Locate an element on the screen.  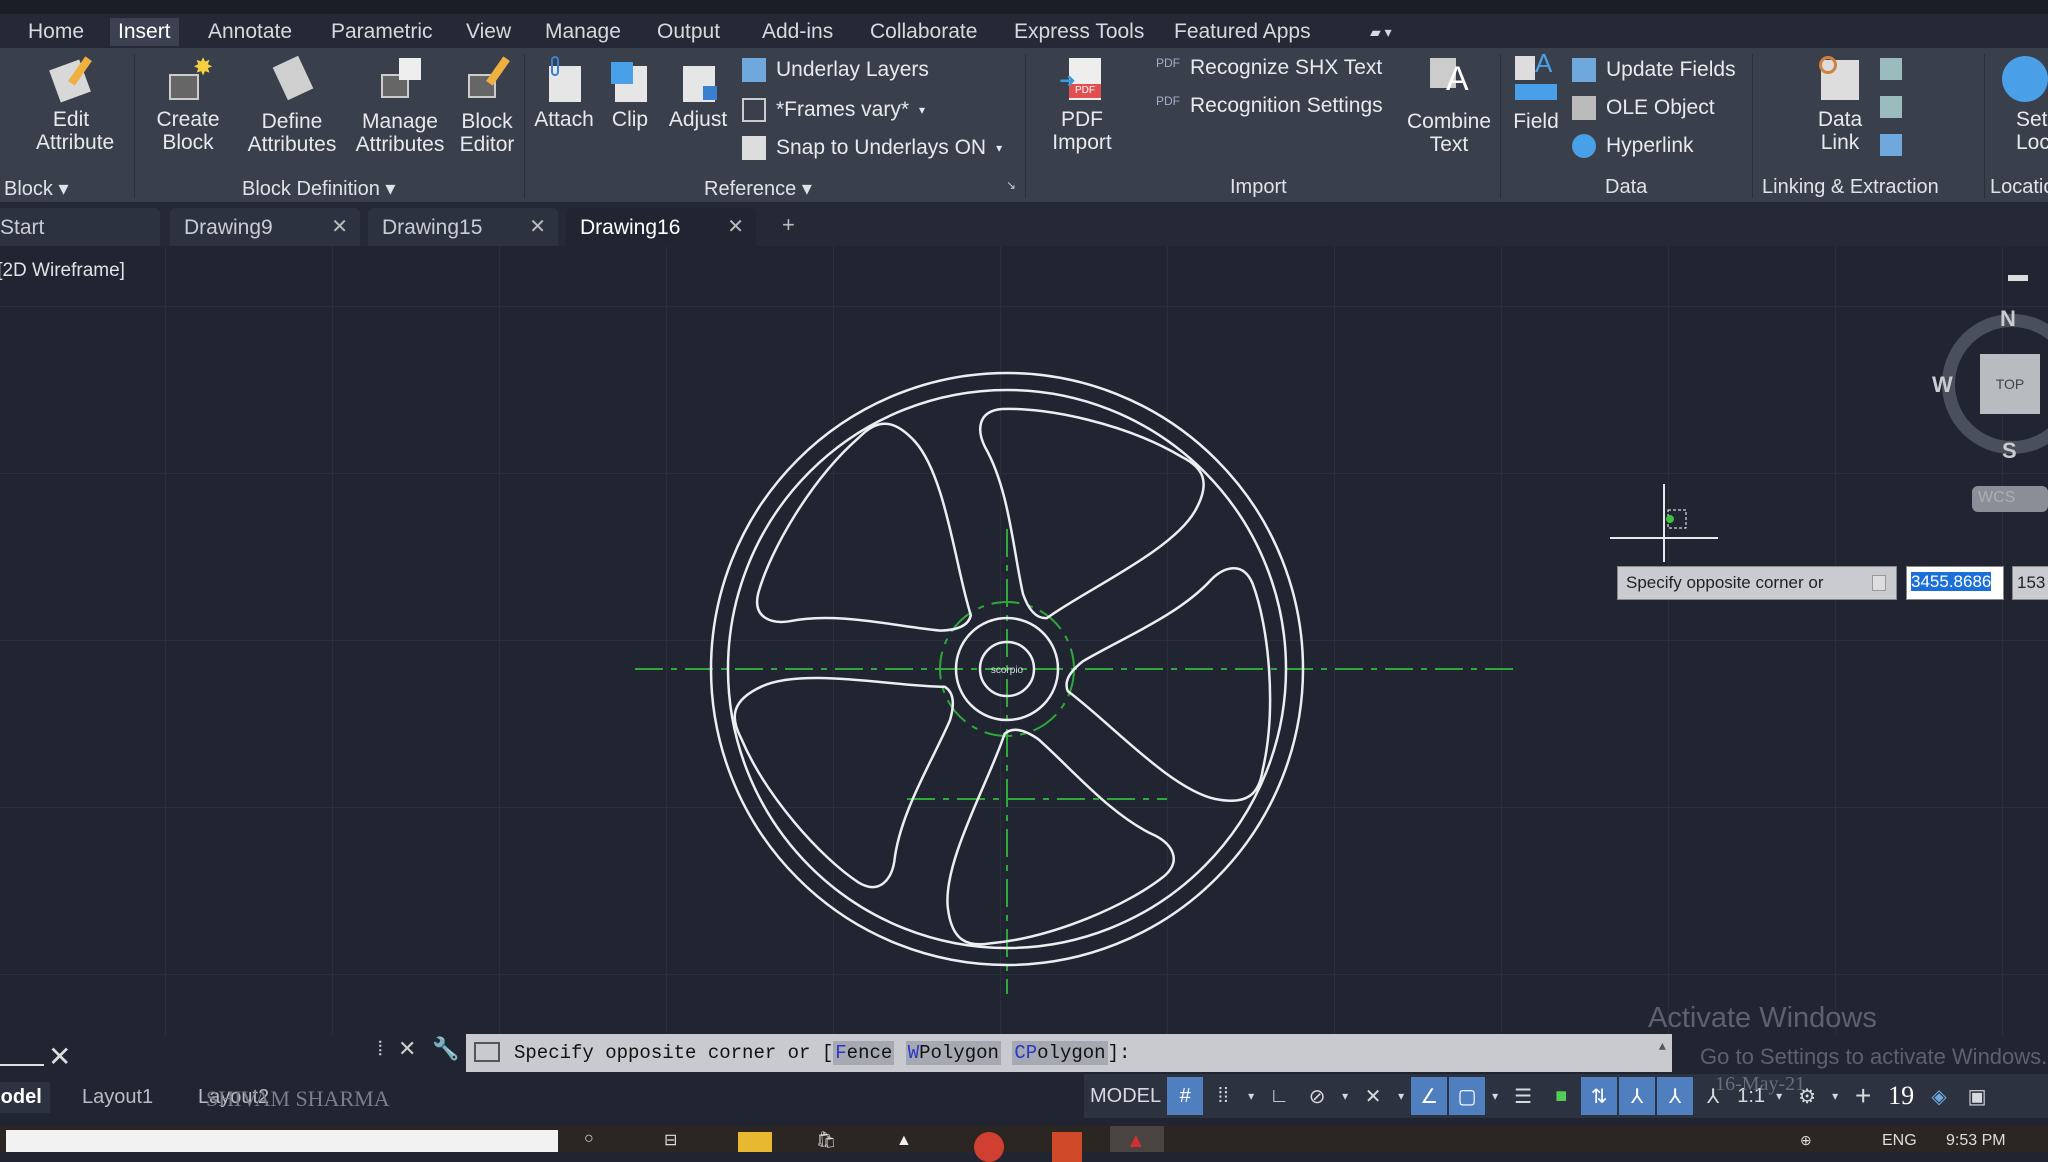
tab-express-tools: Express Tools is located at coordinates (1079, 32).